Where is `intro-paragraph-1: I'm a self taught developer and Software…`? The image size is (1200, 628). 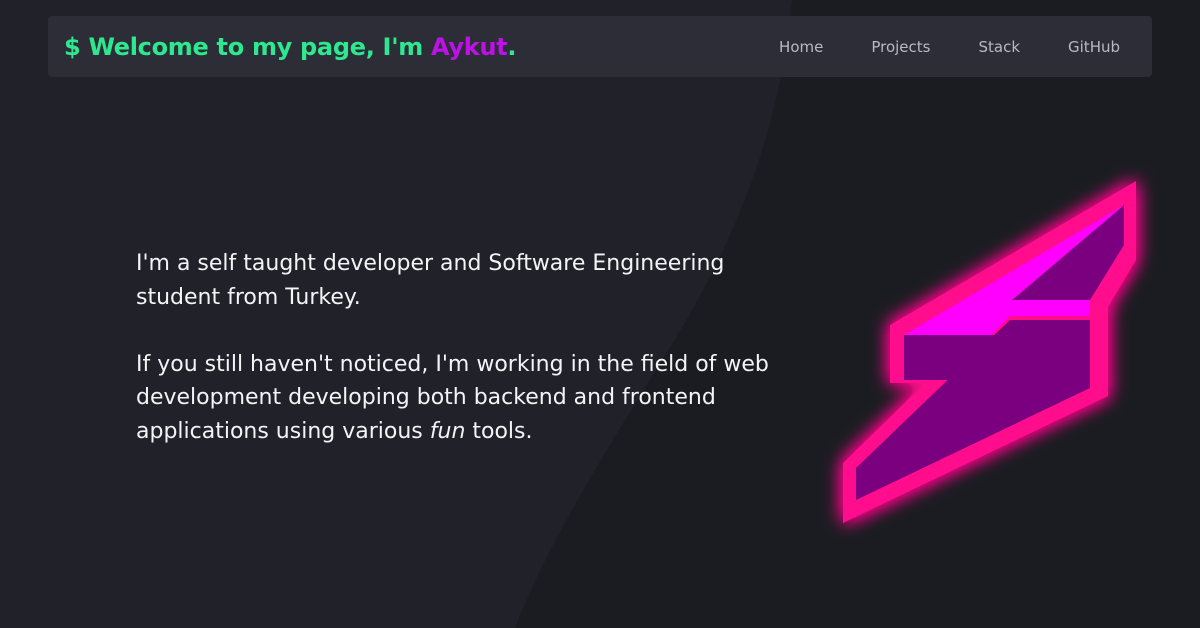 intro-paragraph-1: I'm a self taught developer and Software… is located at coordinates (430, 280).